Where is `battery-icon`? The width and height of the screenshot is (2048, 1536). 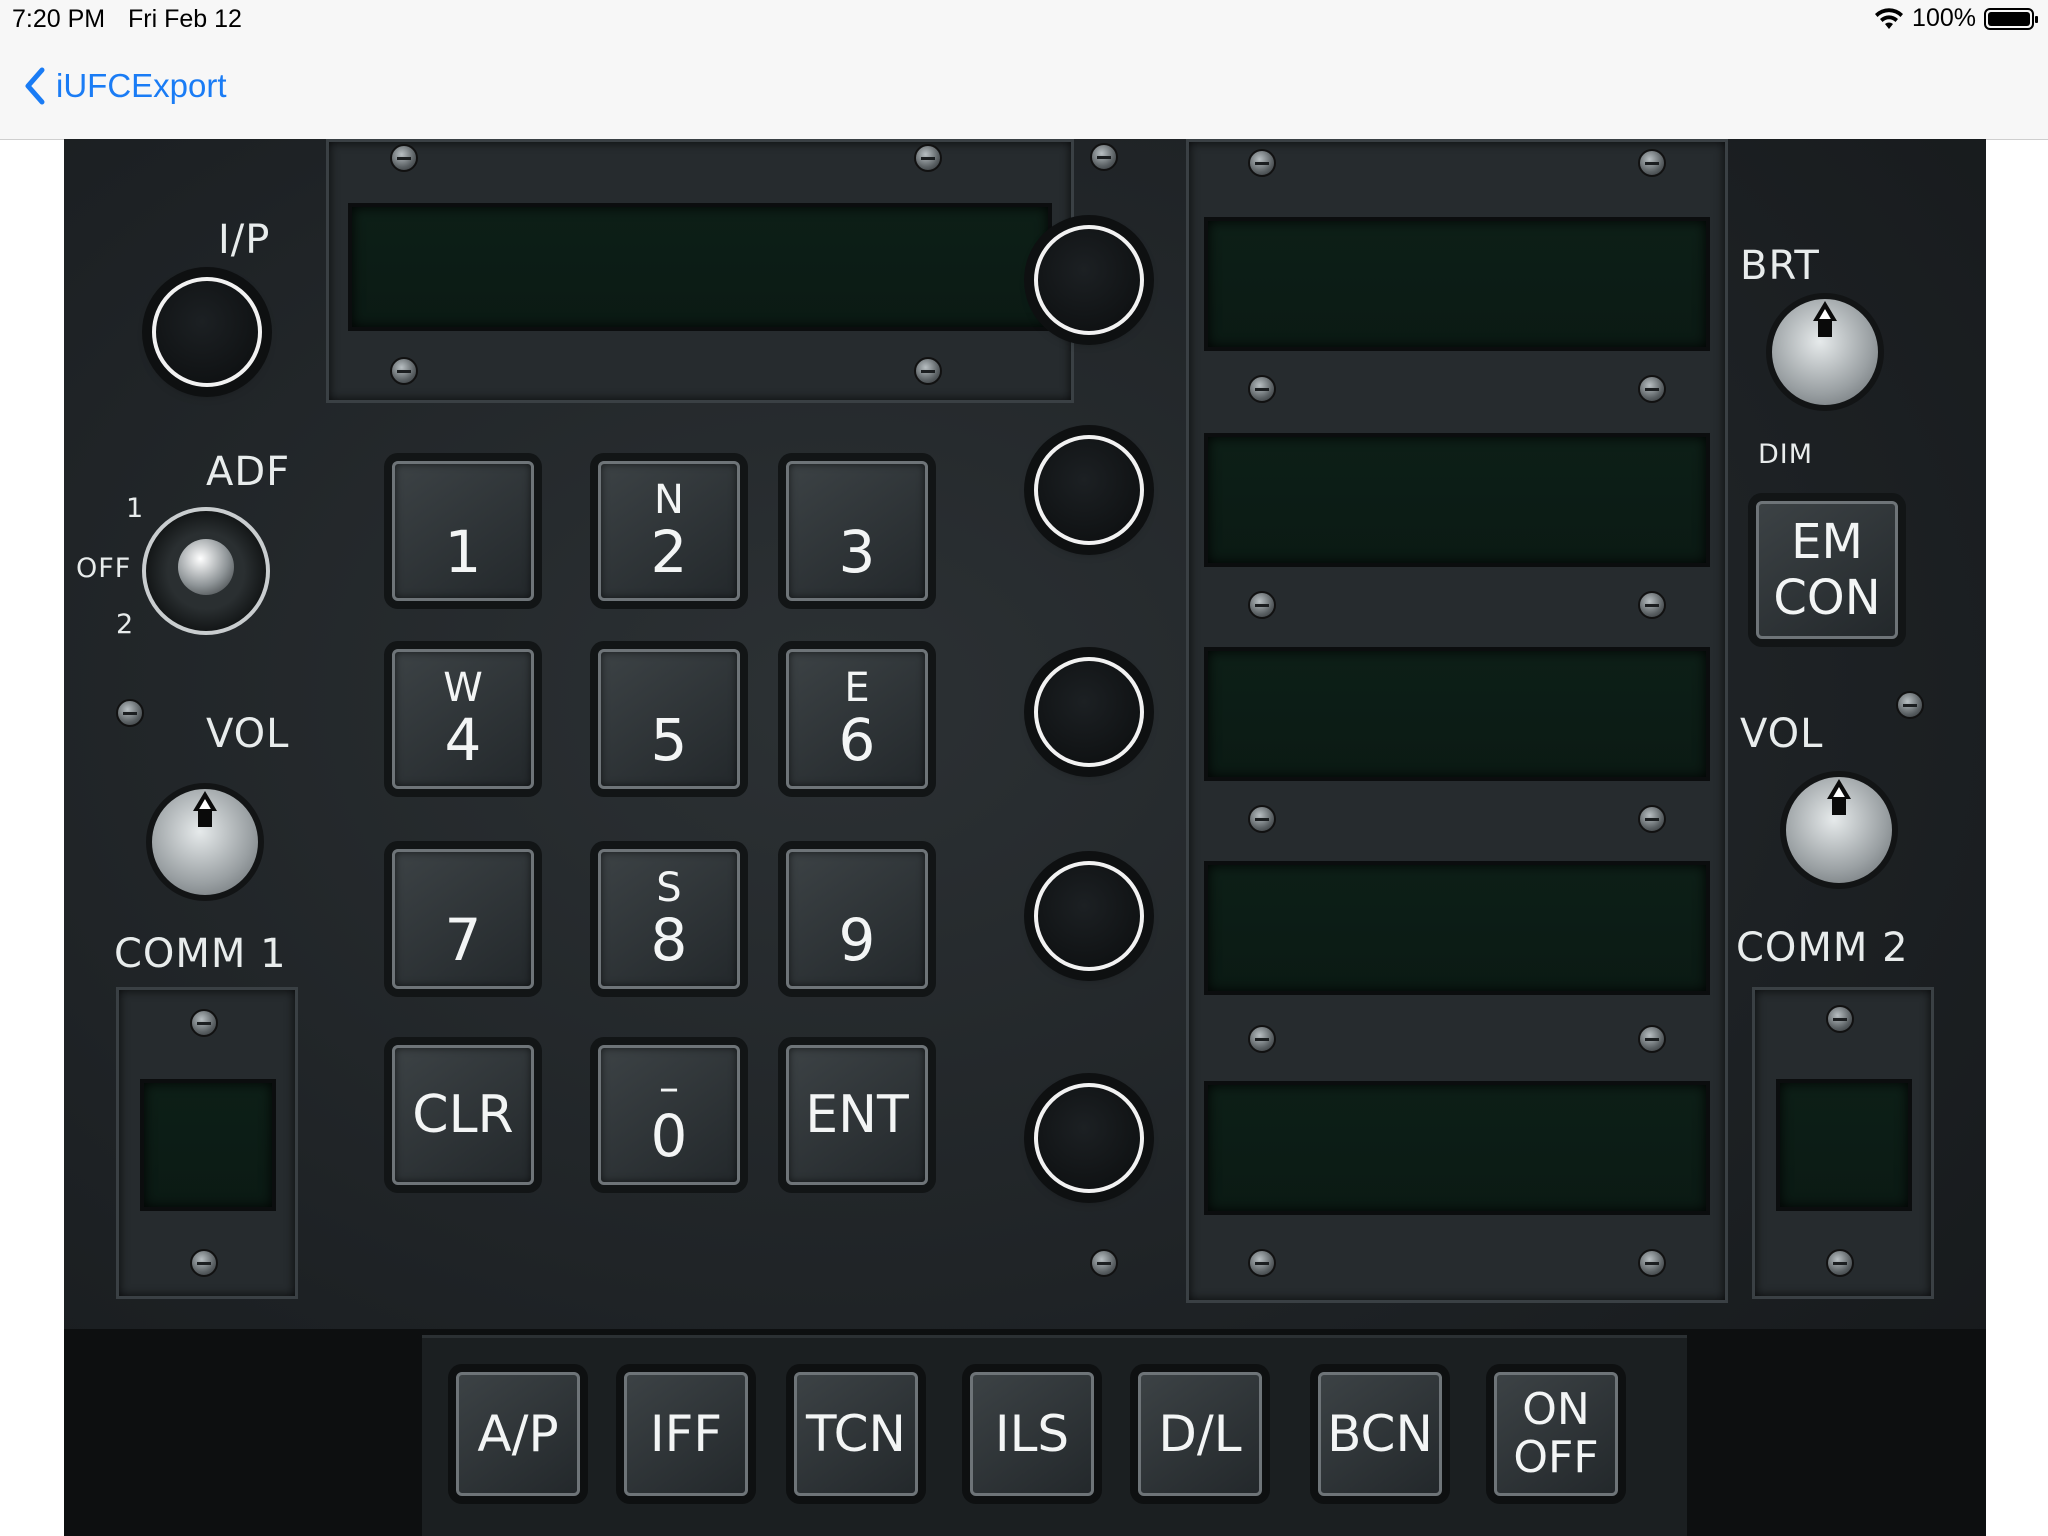 battery-icon is located at coordinates (2011, 18).